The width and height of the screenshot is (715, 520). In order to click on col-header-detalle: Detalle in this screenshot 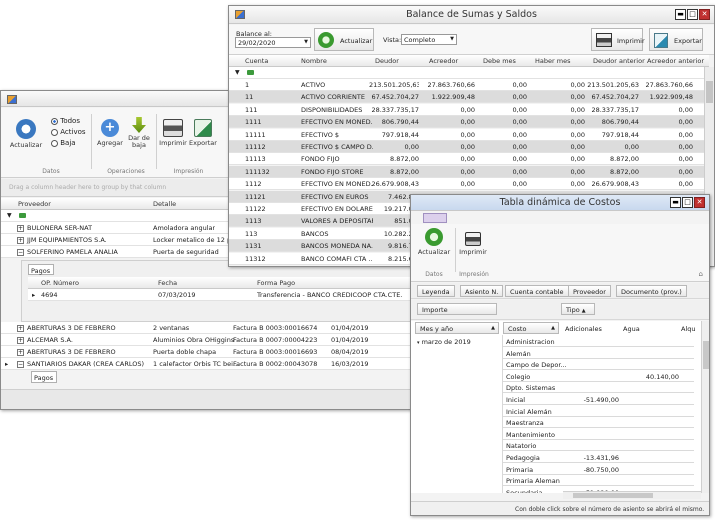, I will do `click(164, 204)`.